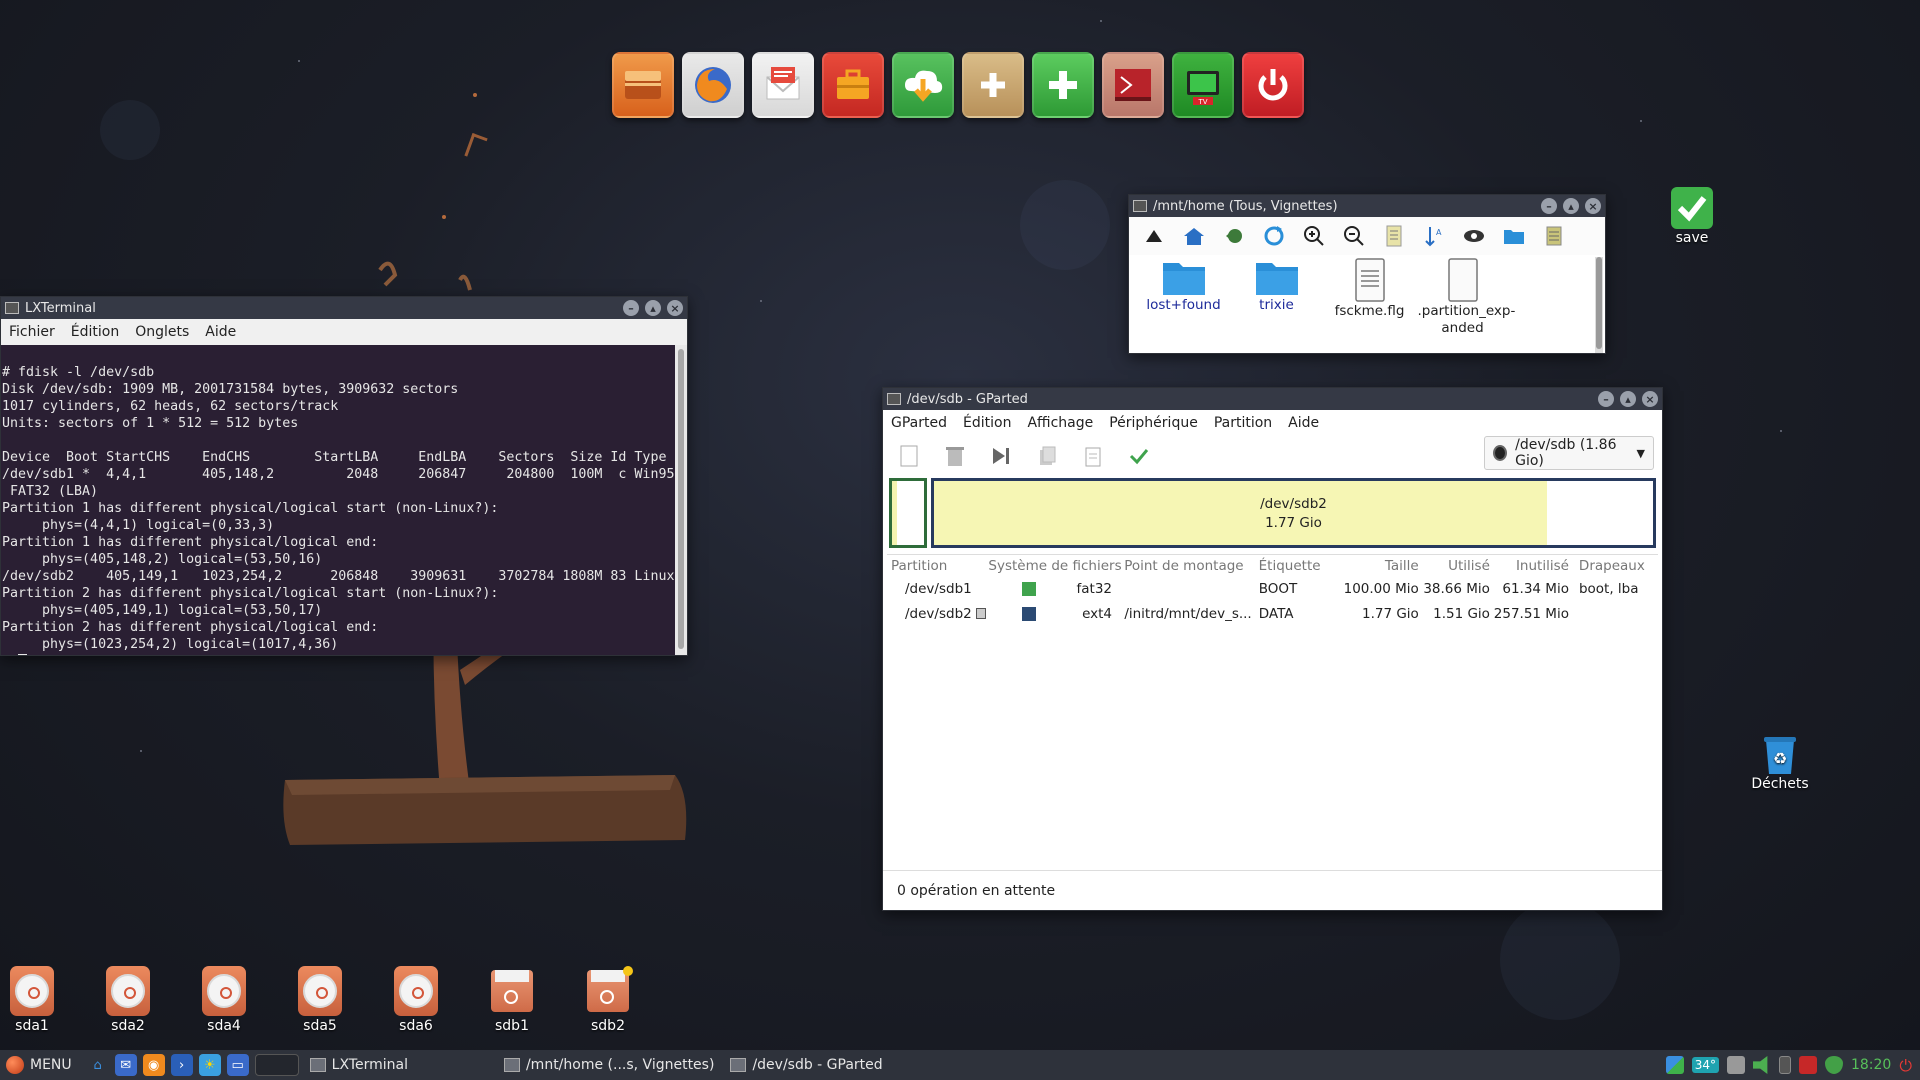 The image size is (1920, 1080). What do you see at coordinates (713, 85) in the screenshot?
I see `firefox-icon` at bounding box center [713, 85].